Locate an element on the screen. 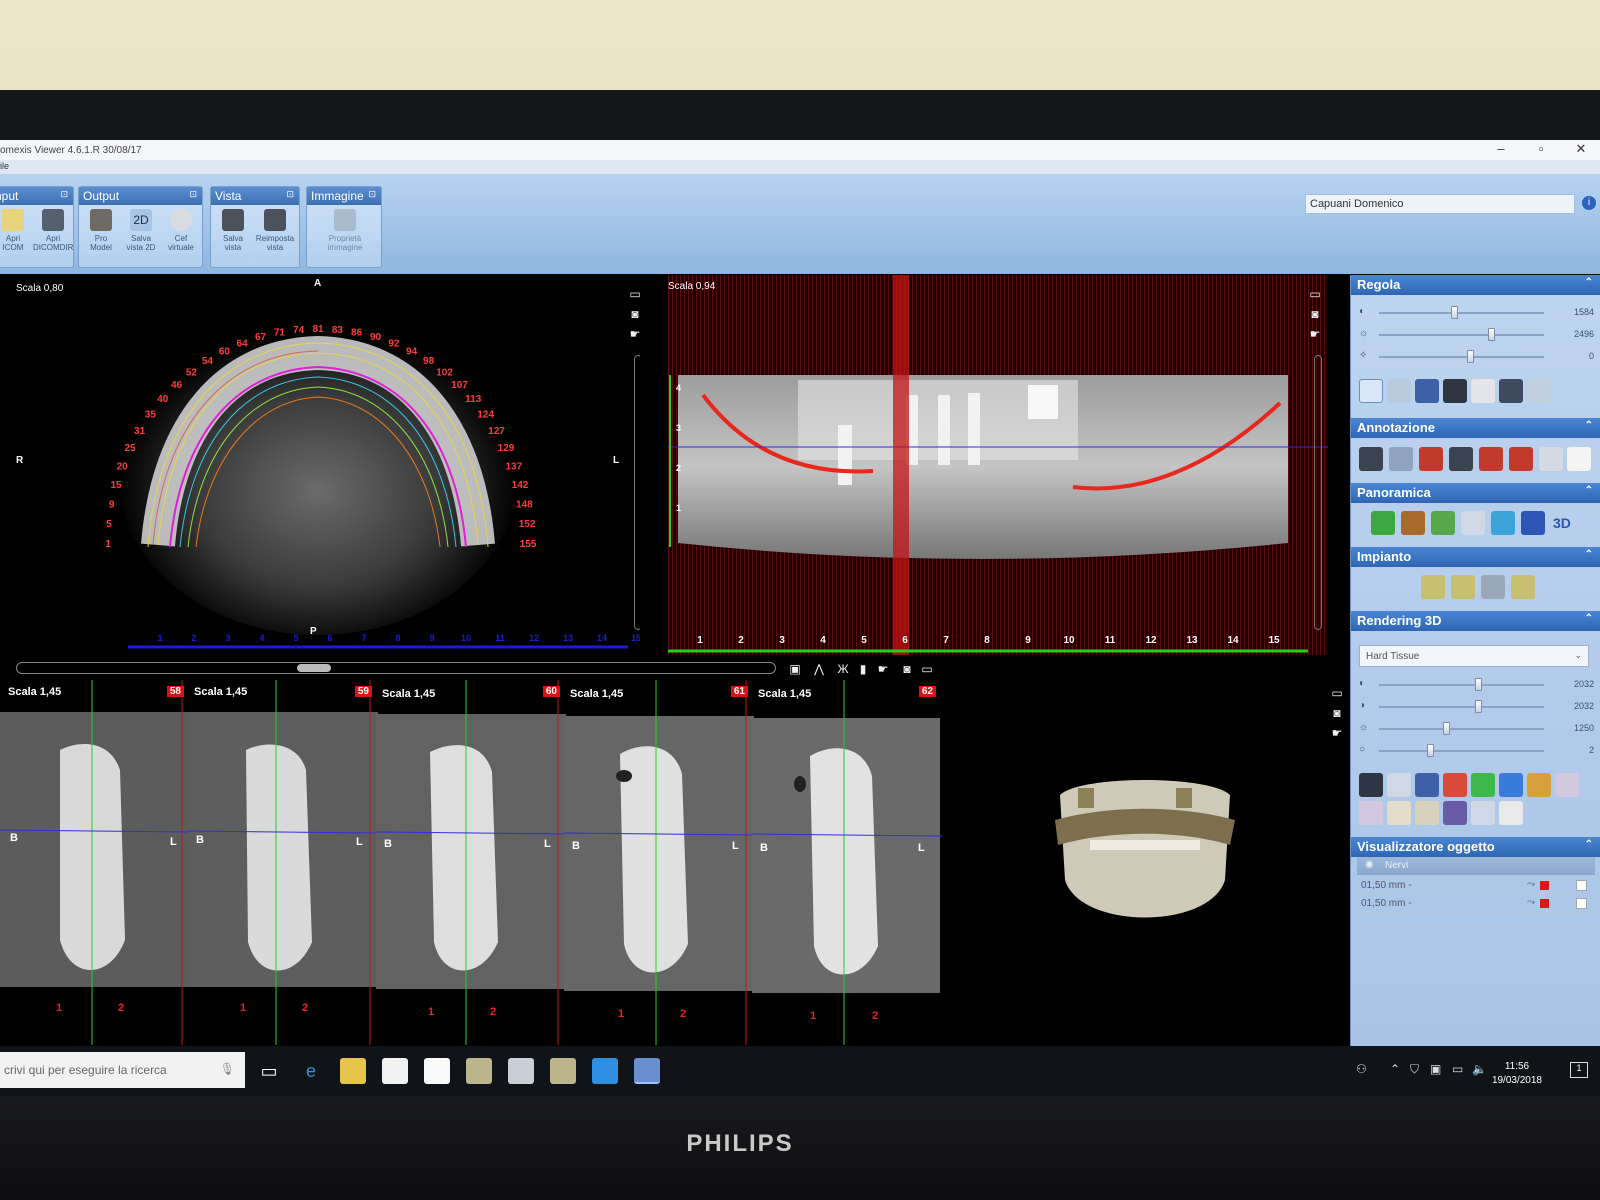 This screenshot has width=1600, height=1200. auto-curve-icon is located at coordinates (1503, 523).